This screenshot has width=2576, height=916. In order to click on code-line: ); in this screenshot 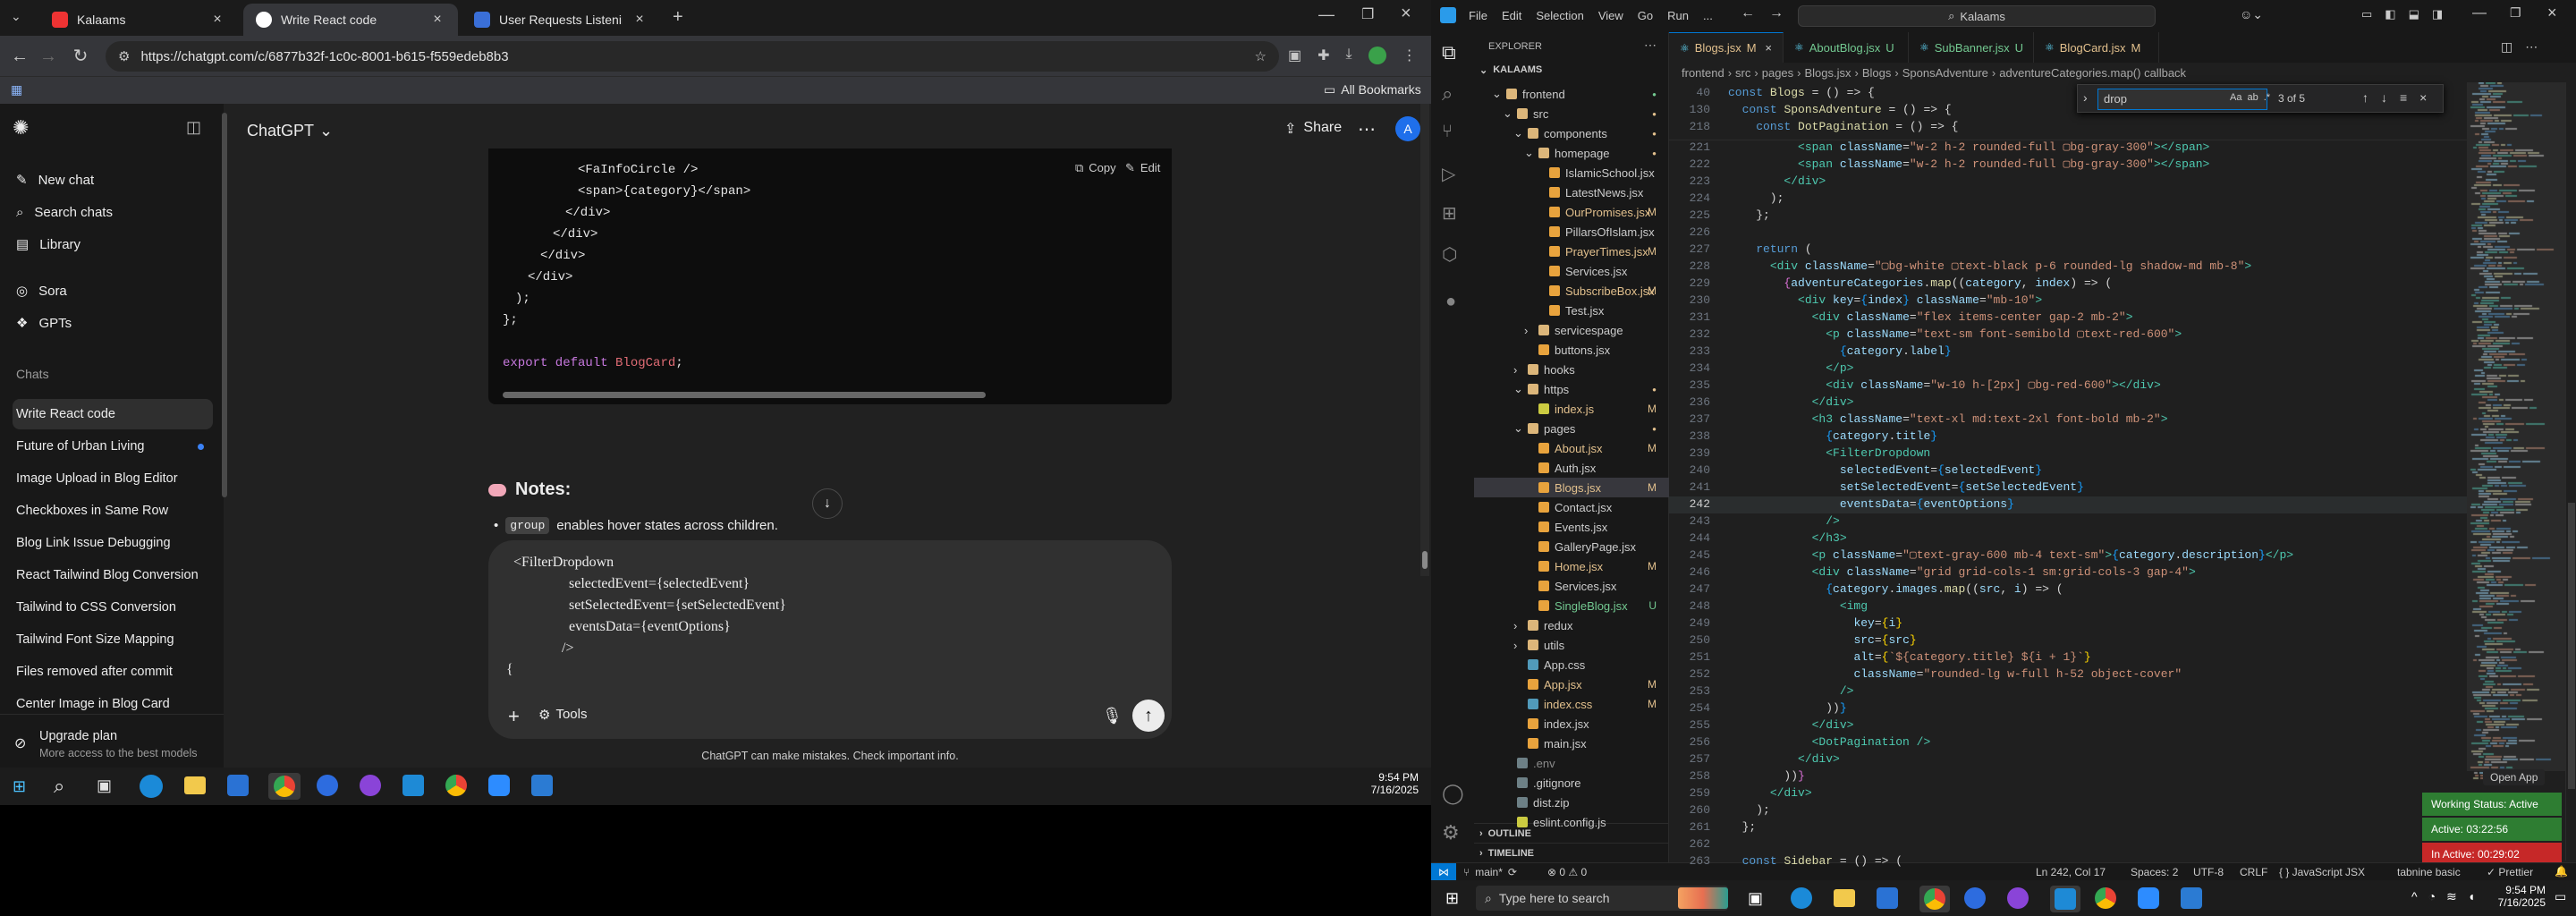, I will do `click(1749, 810)`.